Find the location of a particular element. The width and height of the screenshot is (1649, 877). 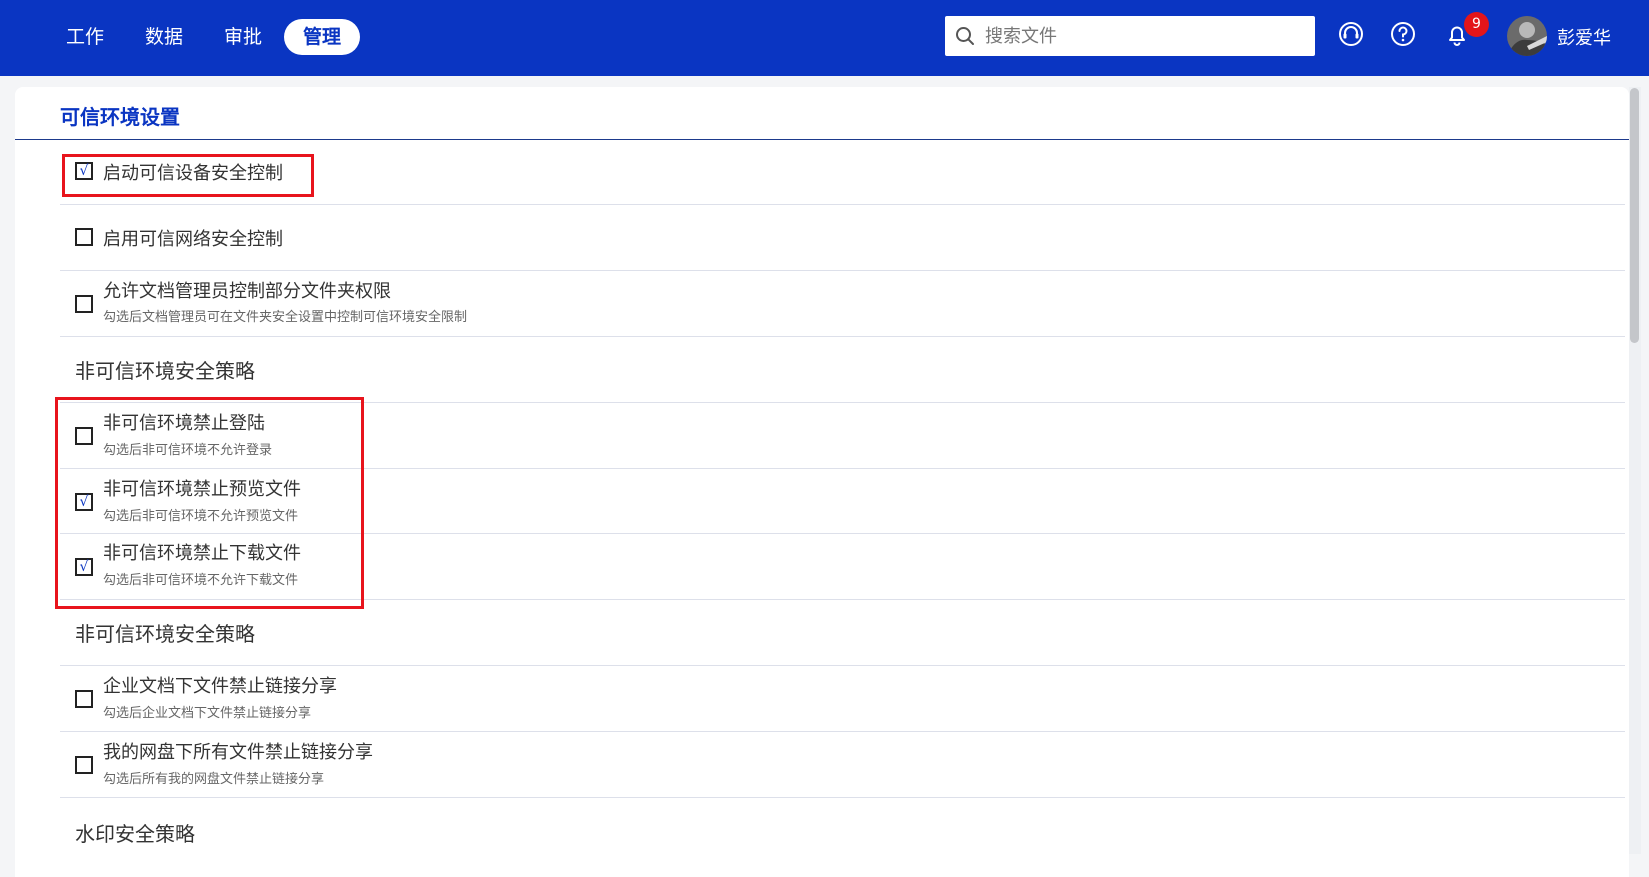

option-label: 非可信环境禁止下载文件 is located at coordinates (202, 553).